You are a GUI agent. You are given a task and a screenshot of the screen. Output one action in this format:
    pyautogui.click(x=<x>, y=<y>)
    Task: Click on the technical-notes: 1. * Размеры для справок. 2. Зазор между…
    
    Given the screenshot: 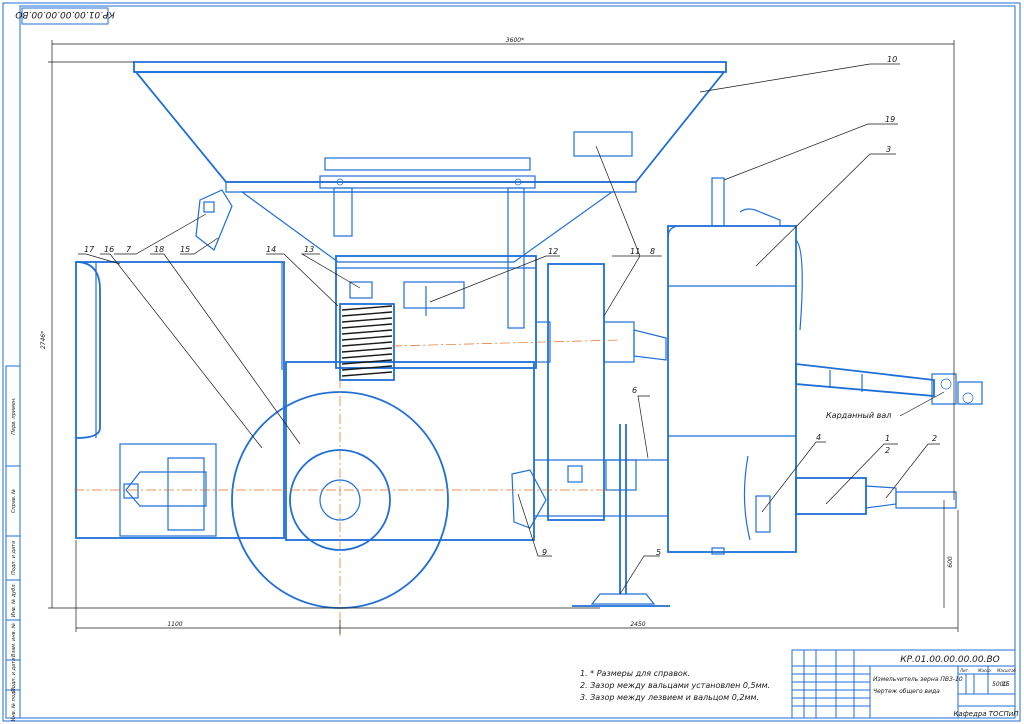 What is the action you would take?
    pyautogui.click(x=675, y=685)
    